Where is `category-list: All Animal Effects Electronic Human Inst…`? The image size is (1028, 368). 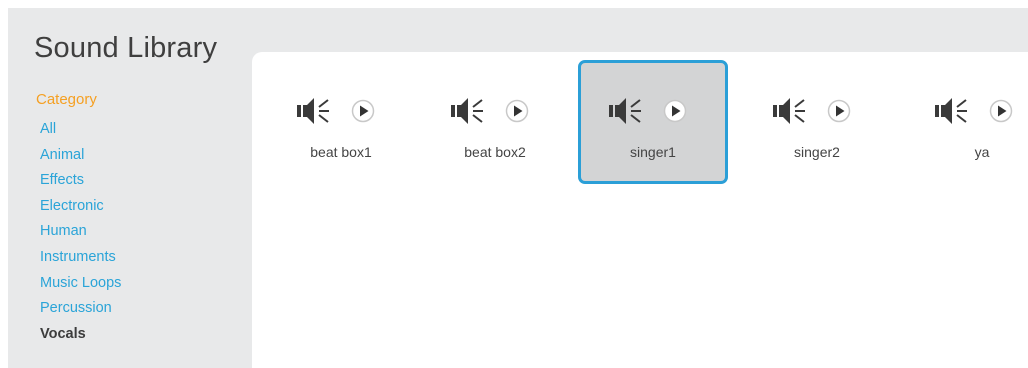
category-list: All Animal Effects Electronic Human Inst… is located at coordinates (80, 232).